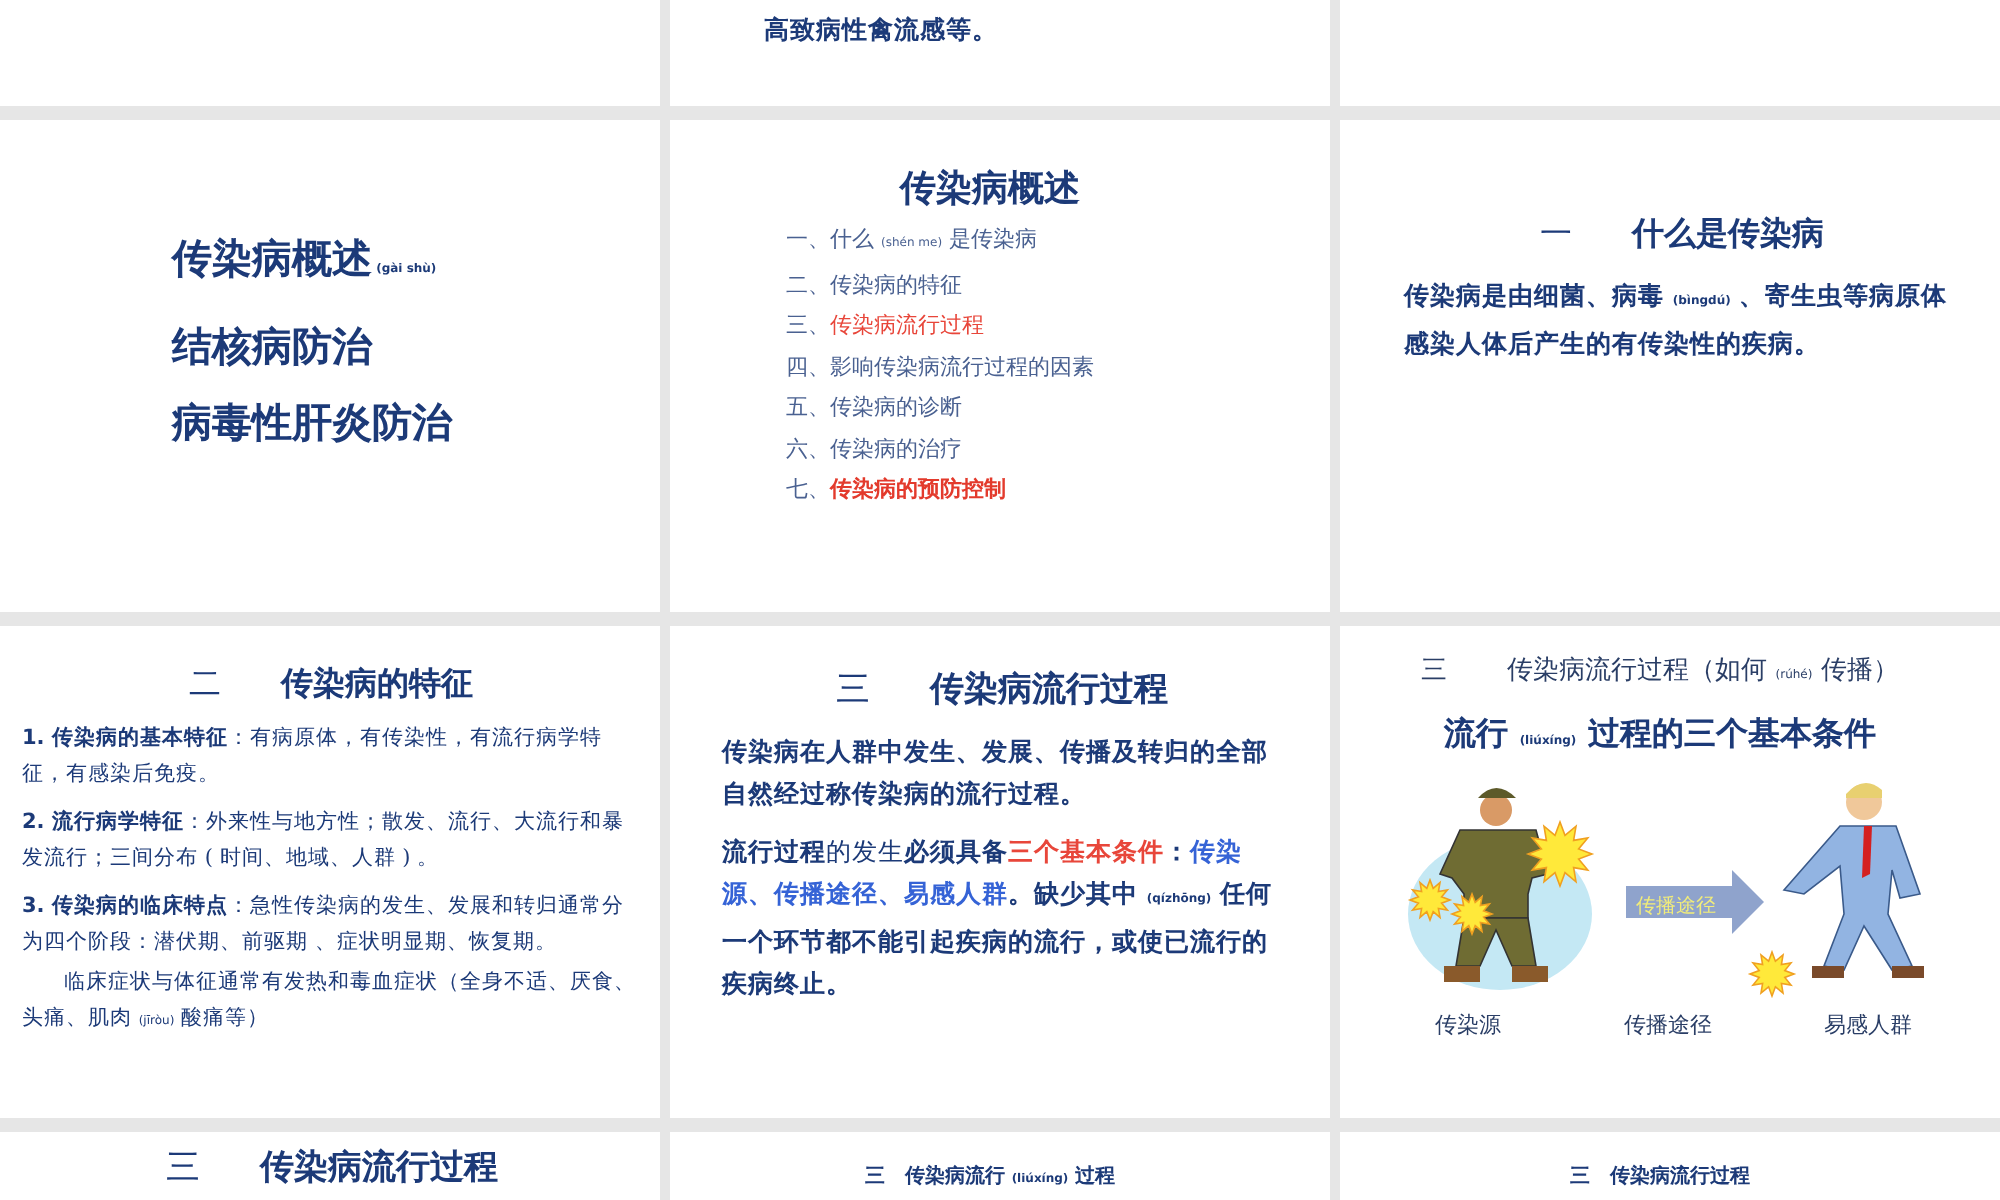 The image size is (2000, 1200). What do you see at coordinates (1868, 1025) in the screenshot?
I see `figure-caption: 易感人群` at bounding box center [1868, 1025].